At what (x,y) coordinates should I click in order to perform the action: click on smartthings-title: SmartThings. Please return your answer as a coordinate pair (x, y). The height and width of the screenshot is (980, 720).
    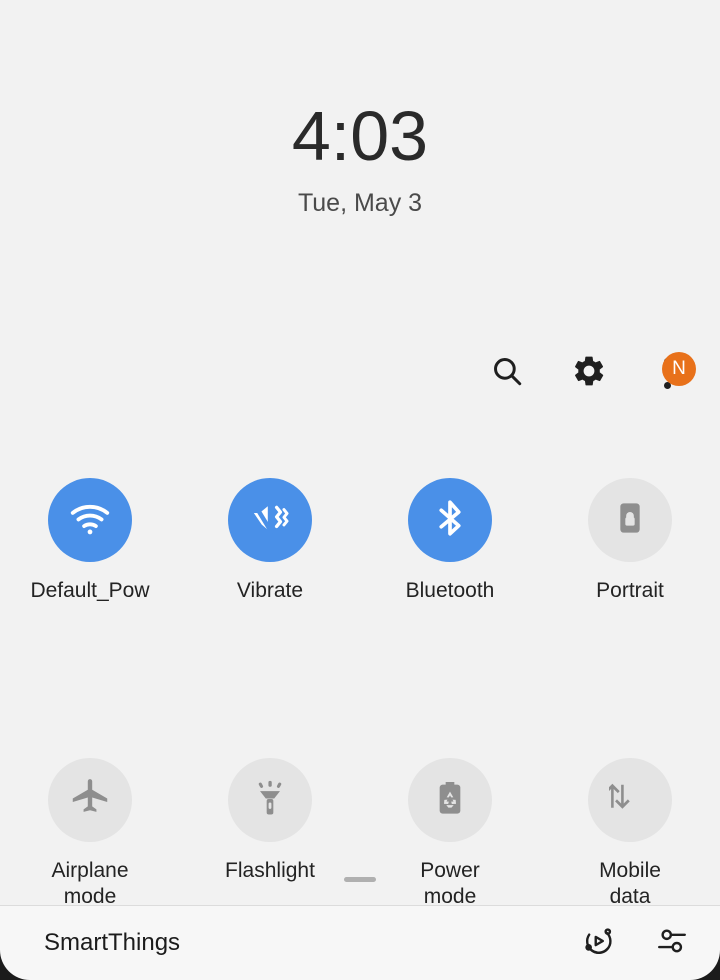
    Looking at the image, I should click on (311, 943).